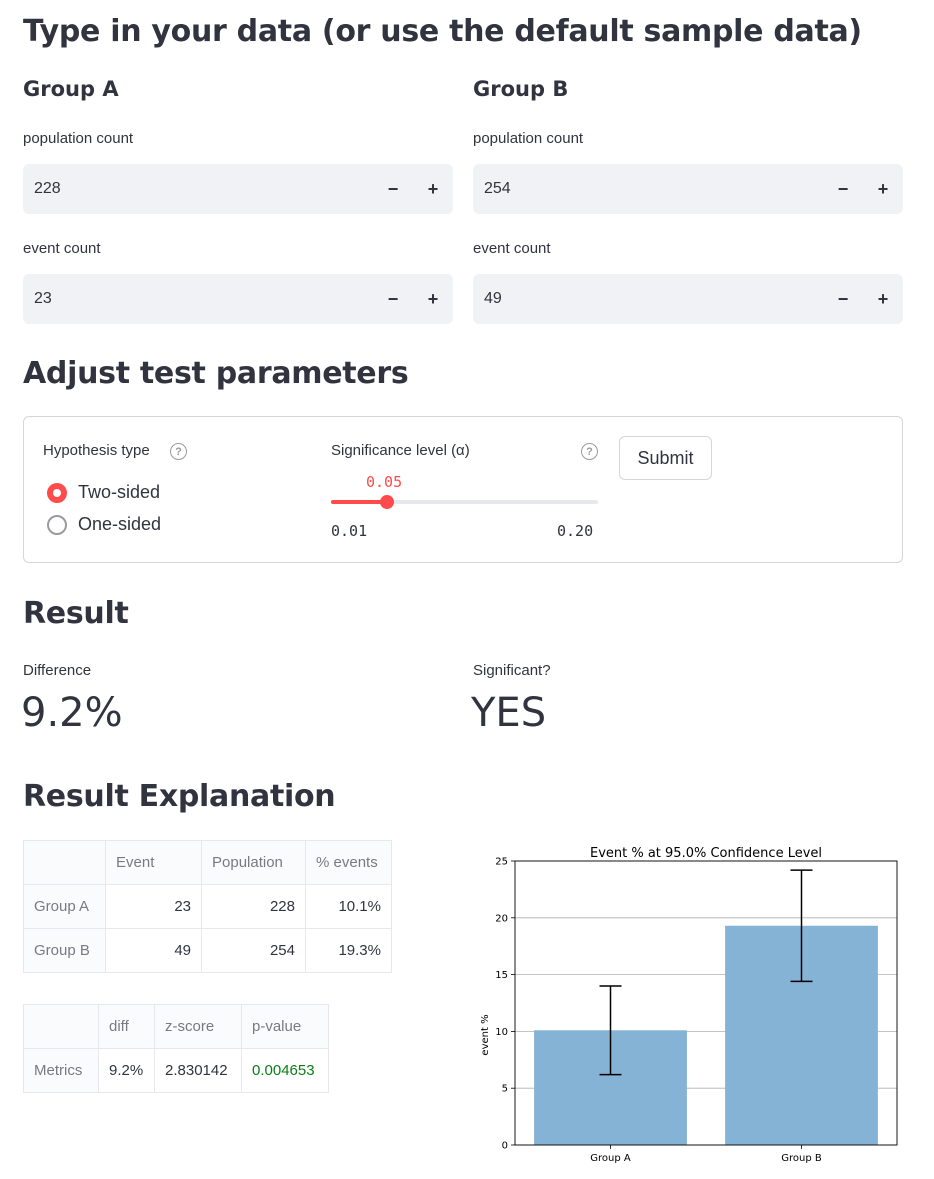  I want to click on hypothesis-label: Hypothesis type, so click(96, 450).